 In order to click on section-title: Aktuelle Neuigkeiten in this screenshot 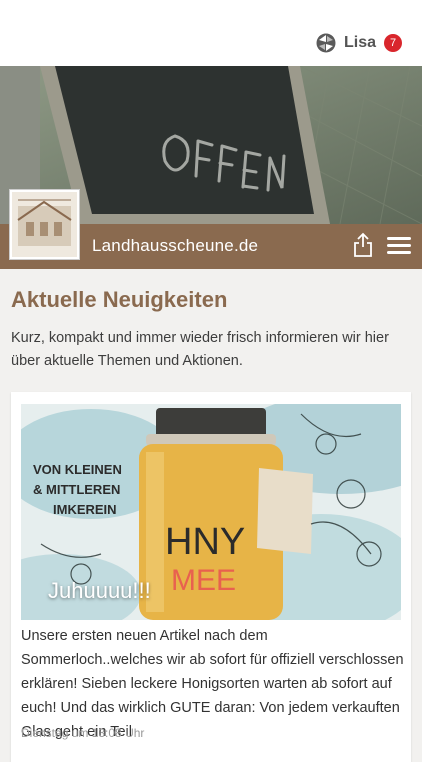, I will do `click(119, 299)`.